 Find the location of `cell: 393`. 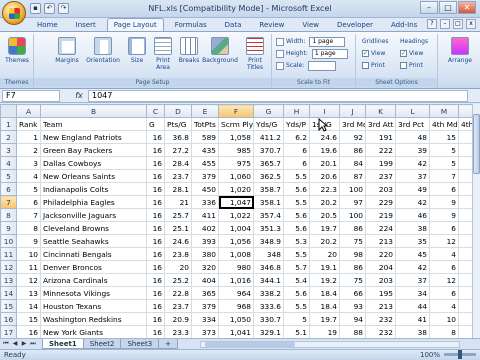

cell: 393 is located at coordinates (205, 241).